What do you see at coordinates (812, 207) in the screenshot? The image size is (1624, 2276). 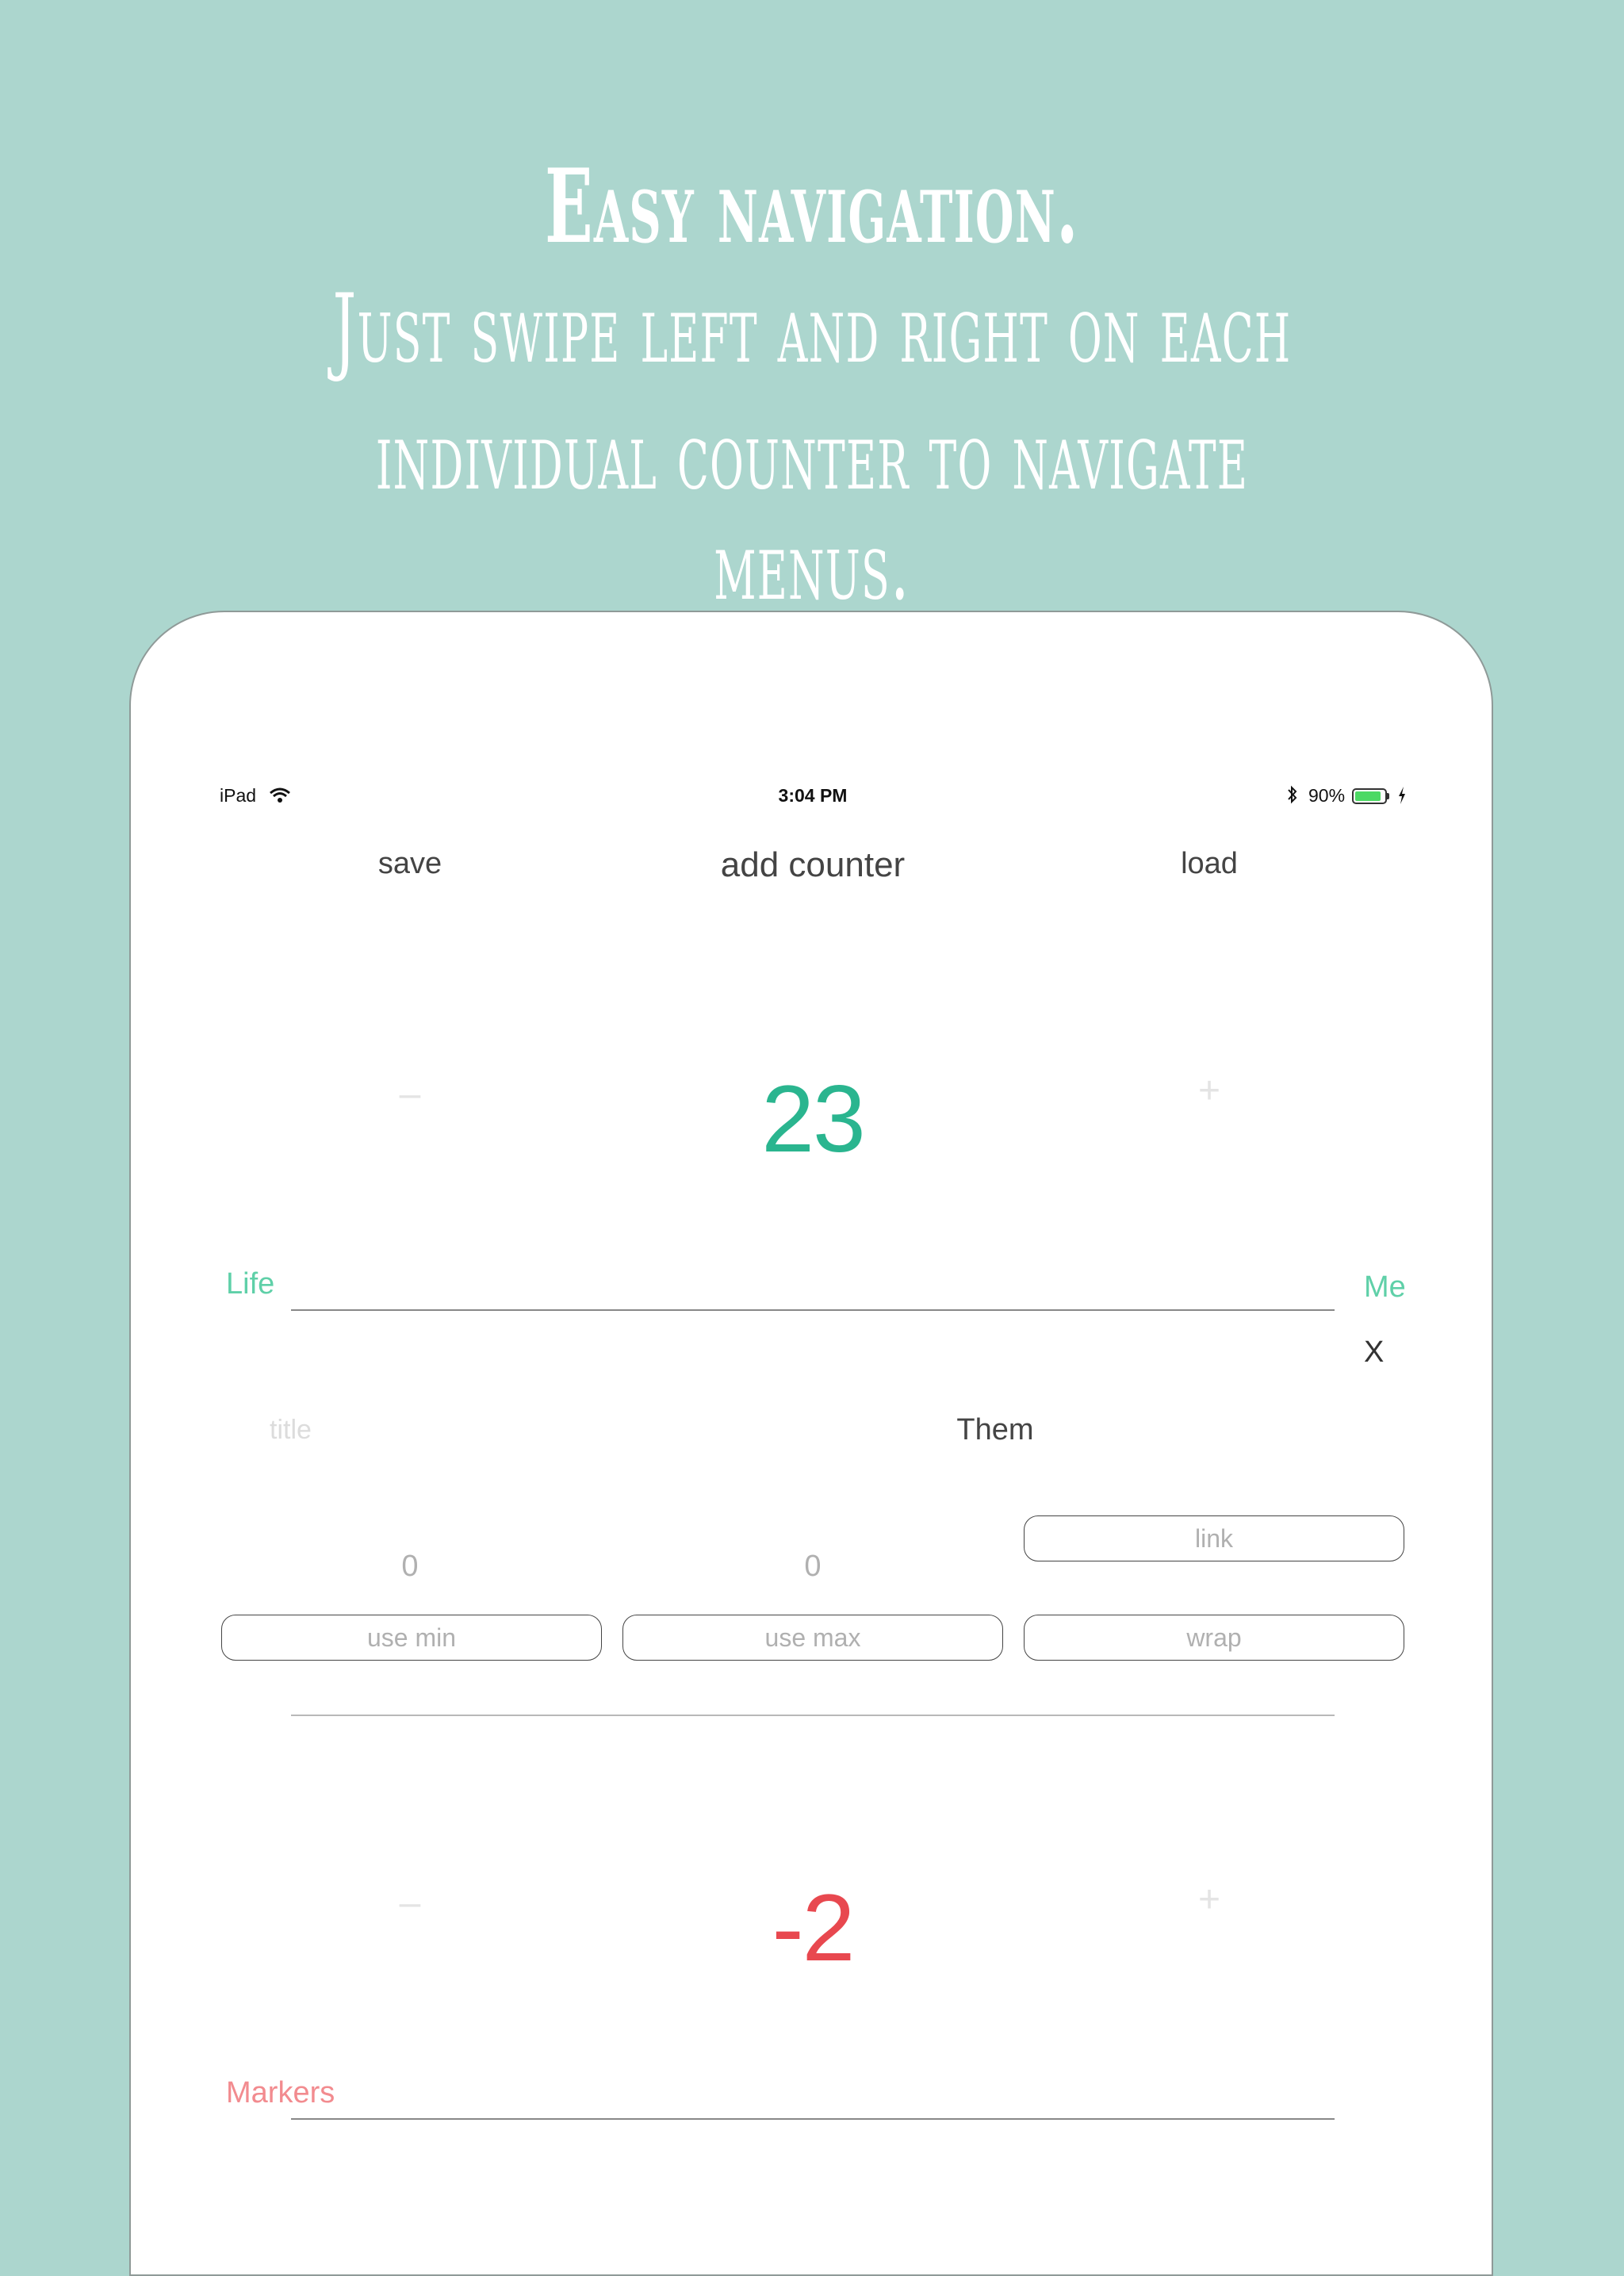 I see `promo-headline-1: Easy navigation.` at bounding box center [812, 207].